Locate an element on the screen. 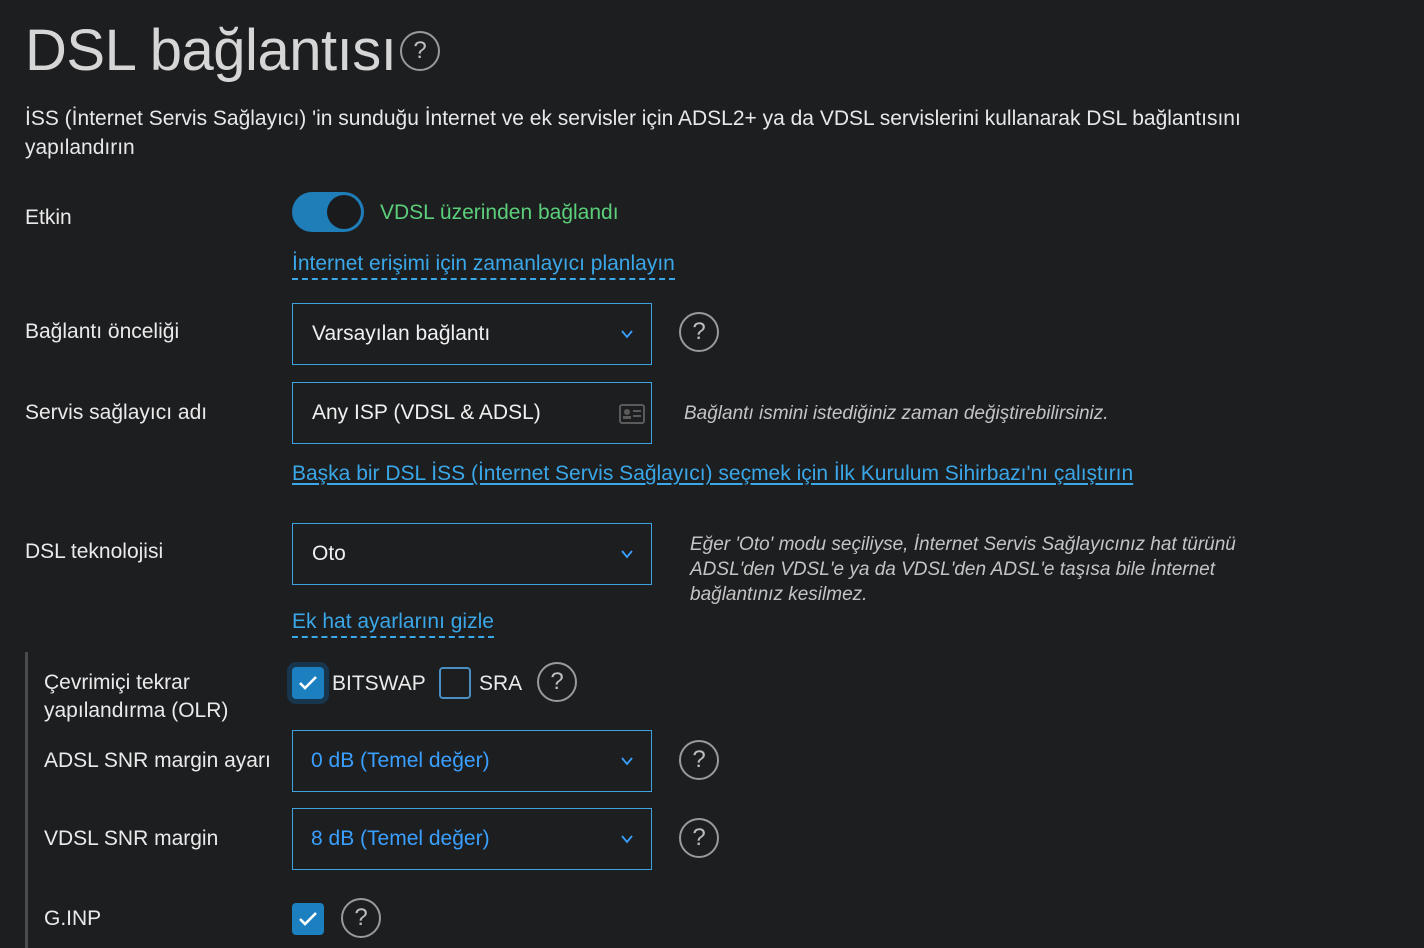 The image size is (1424, 948). sra-label: SRA is located at coordinates (501, 683).